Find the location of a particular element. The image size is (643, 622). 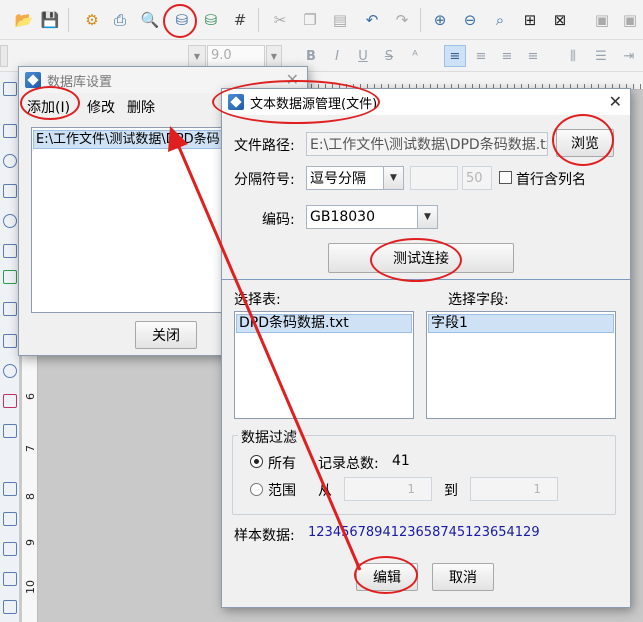

line-tool-icon is located at coordinates (10, 341).